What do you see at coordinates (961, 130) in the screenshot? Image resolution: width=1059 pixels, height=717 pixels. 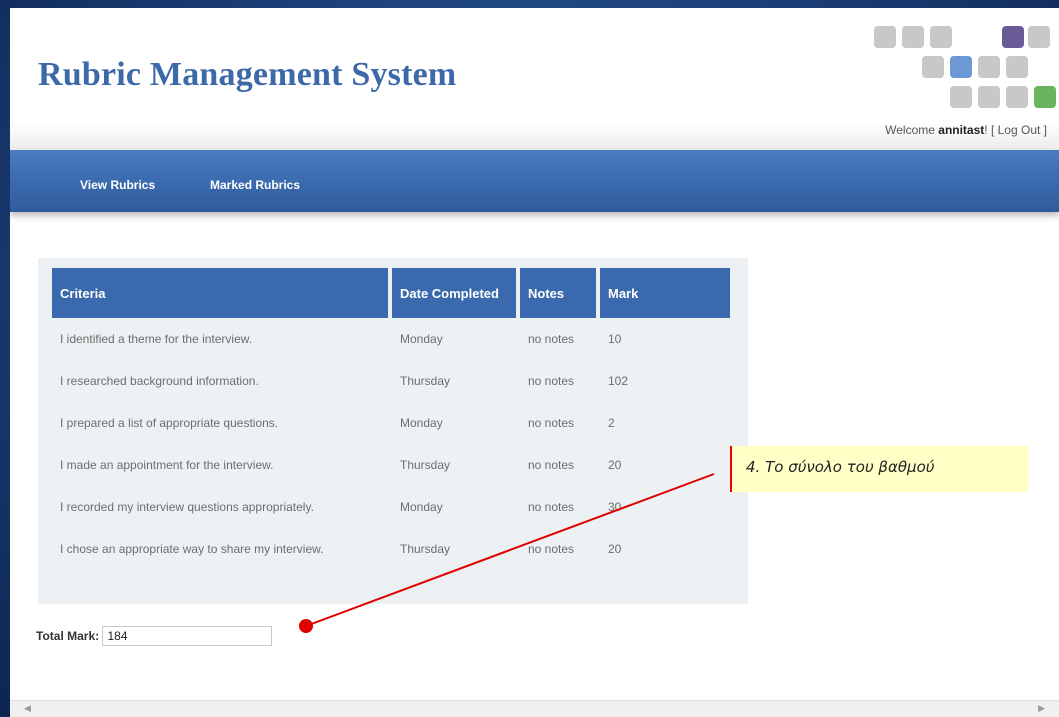 I see `username: annitast` at bounding box center [961, 130].